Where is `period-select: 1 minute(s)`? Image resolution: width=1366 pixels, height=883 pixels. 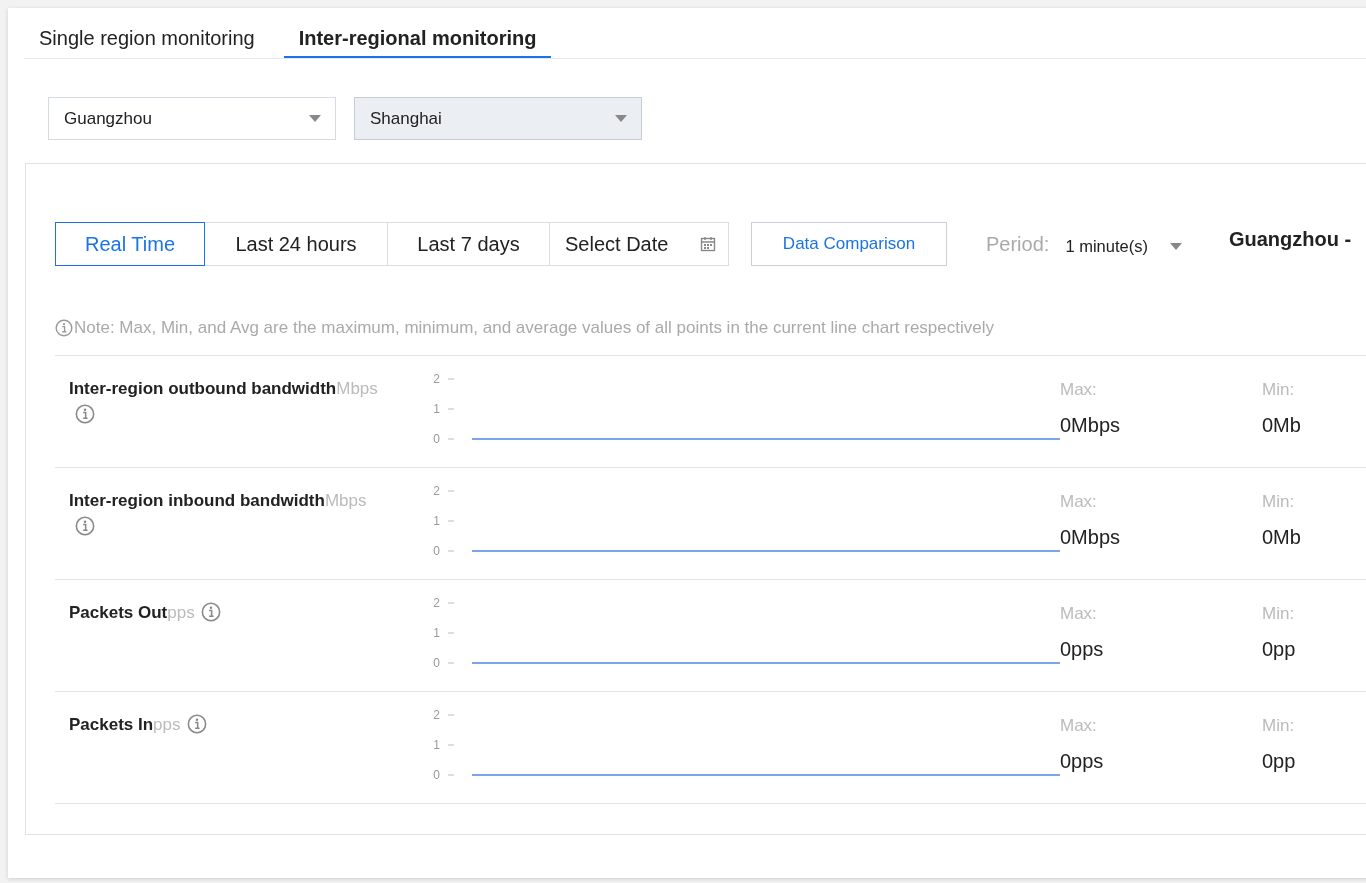 period-select: 1 minute(s) is located at coordinates (1123, 244).